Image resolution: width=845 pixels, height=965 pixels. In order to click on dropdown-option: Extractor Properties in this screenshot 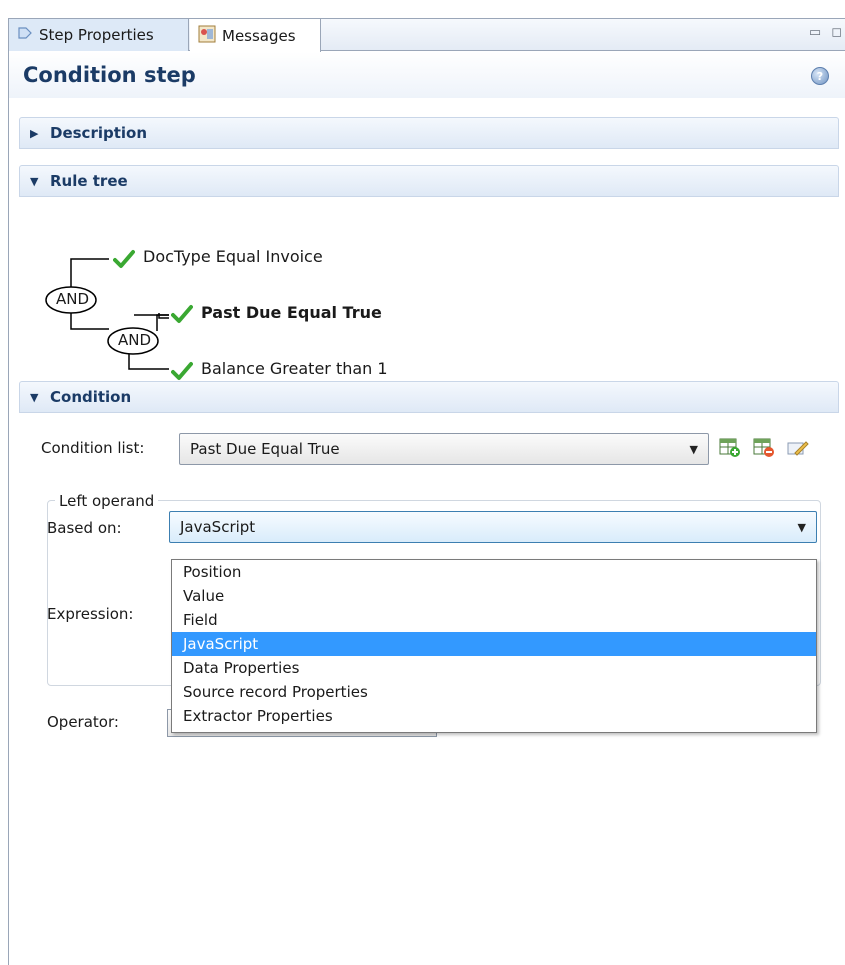, I will do `click(494, 716)`.